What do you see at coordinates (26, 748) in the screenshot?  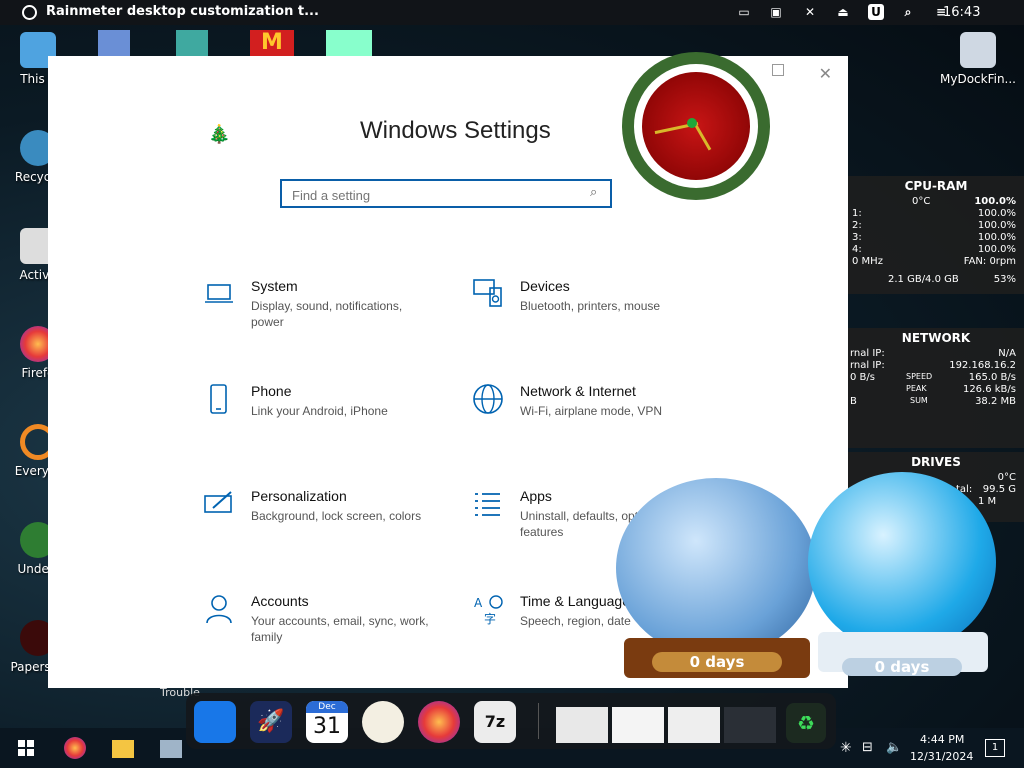 I see `windows-start-icon` at bounding box center [26, 748].